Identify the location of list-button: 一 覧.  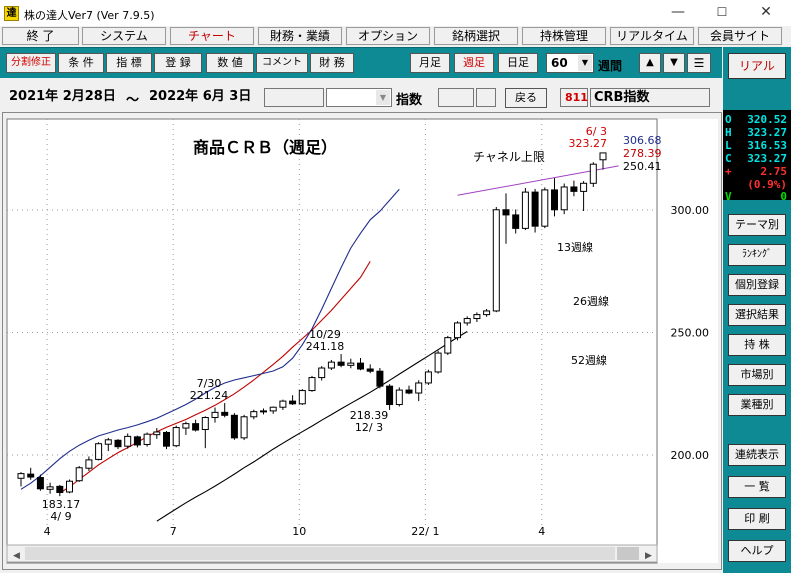
(757, 487).